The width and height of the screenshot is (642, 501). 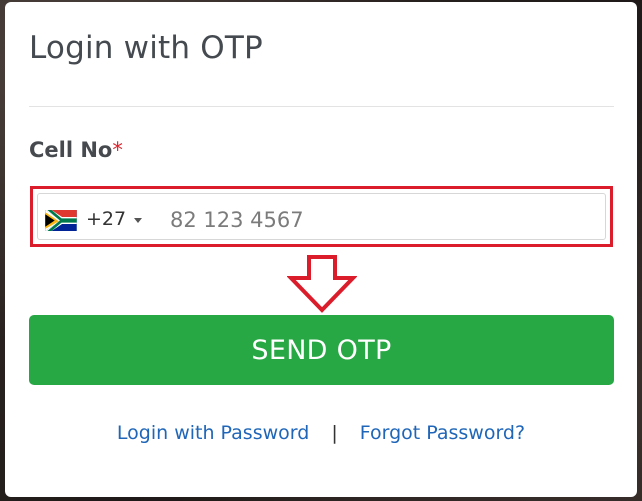 What do you see at coordinates (322, 284) in the screenshot?
I see `down-arrow-icon` at bounding box center [322, 284].